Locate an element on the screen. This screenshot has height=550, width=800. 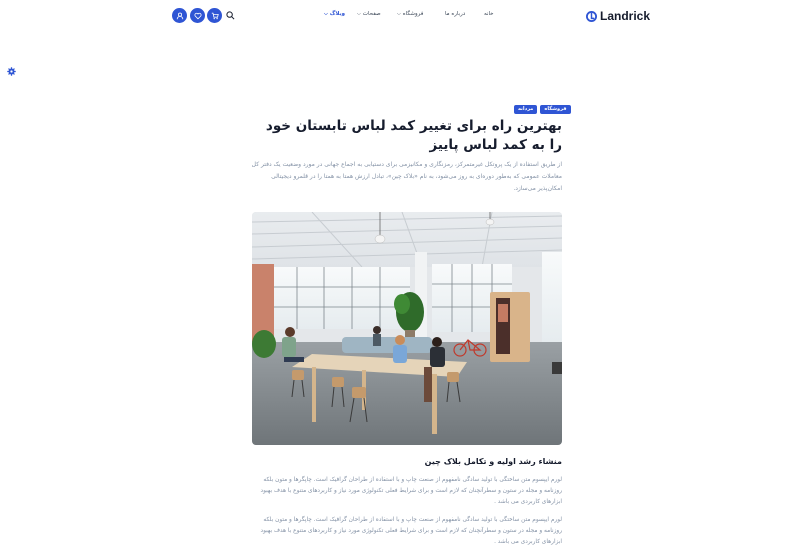
cart-button is located at coordinates (214, 15).